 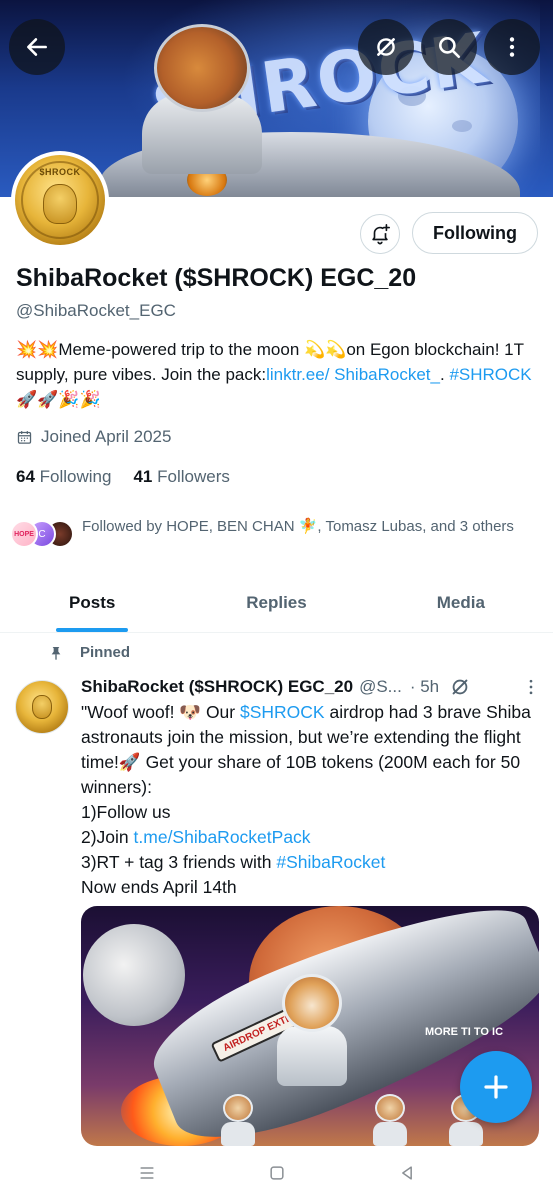 What do you see at coordinates (106, 436) in the screenshot?
I see `joined-text: Joined April 2025` at bounding box center [106, 436].